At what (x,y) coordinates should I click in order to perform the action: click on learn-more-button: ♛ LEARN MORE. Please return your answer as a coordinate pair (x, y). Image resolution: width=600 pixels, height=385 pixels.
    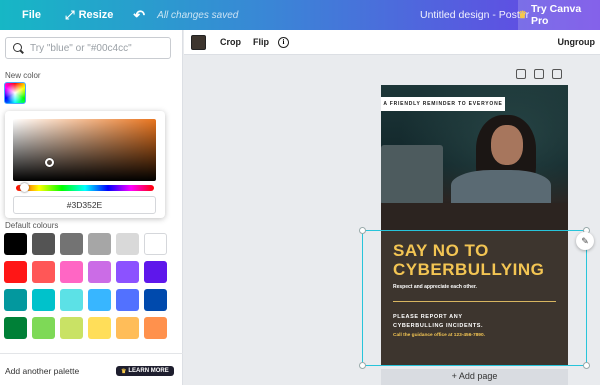
    Looking at the image, I should click on (145, 371).